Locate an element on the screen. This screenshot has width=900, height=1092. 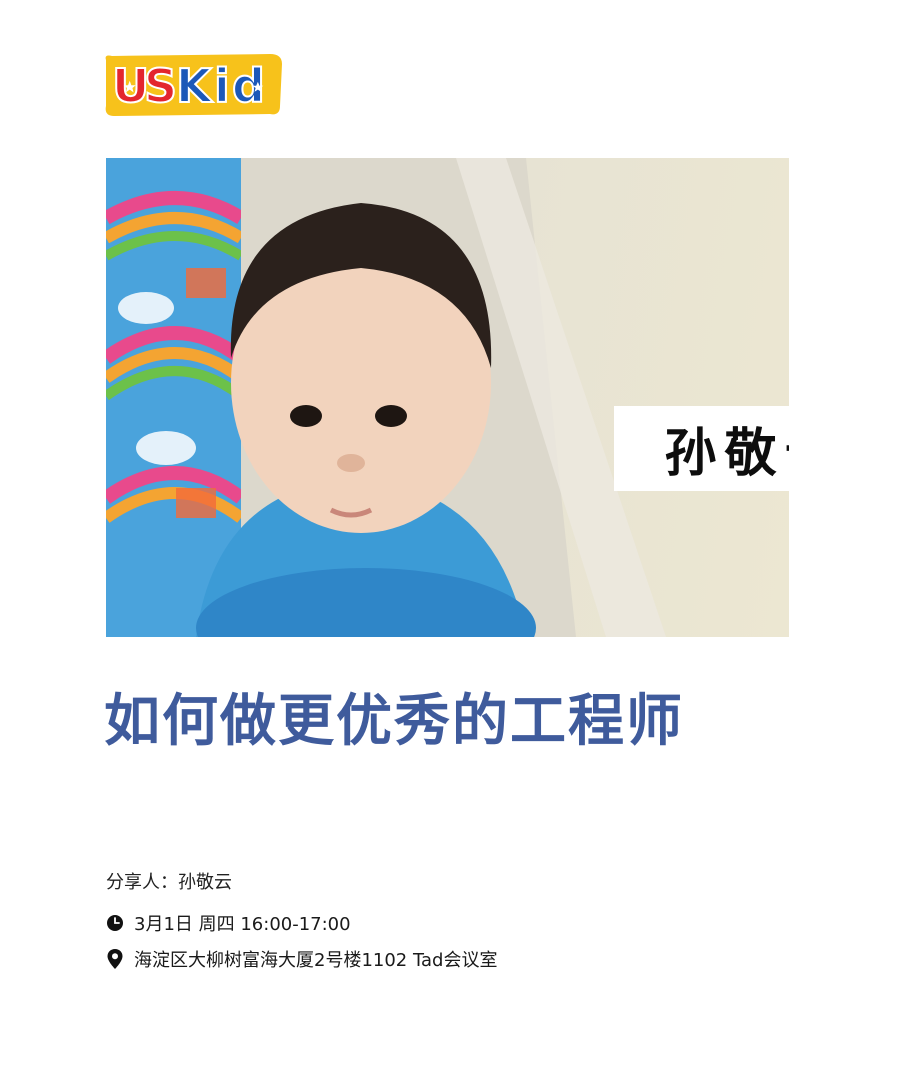
svg-text: K is located at coordinates (195, 86).